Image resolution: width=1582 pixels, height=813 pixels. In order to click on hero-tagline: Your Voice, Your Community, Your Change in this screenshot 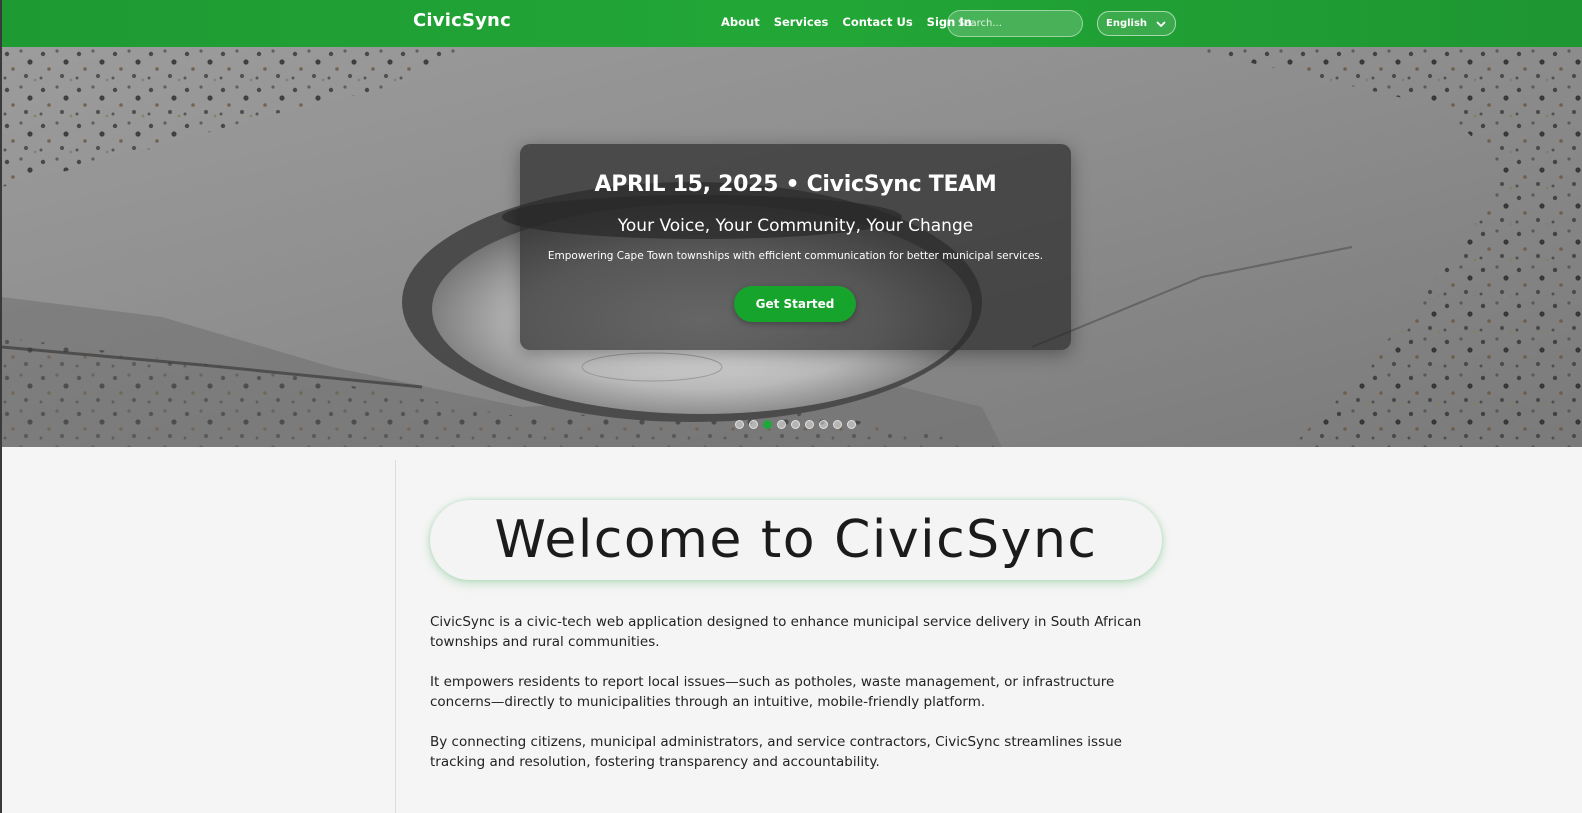, I will do `click(795, 226)`.